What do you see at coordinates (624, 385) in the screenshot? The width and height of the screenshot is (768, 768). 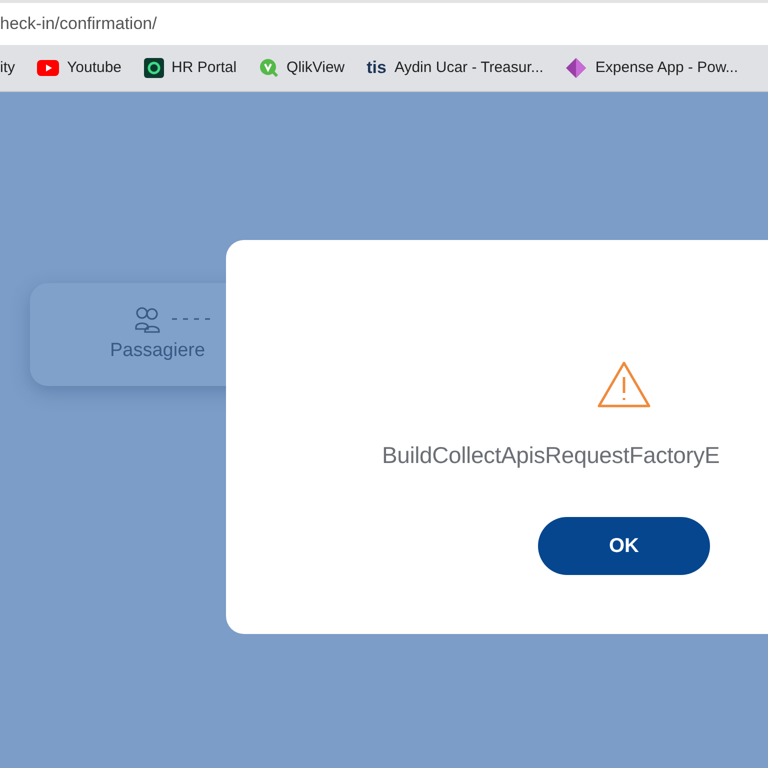 I see `warning-icon` at bounding box center [624, 385].